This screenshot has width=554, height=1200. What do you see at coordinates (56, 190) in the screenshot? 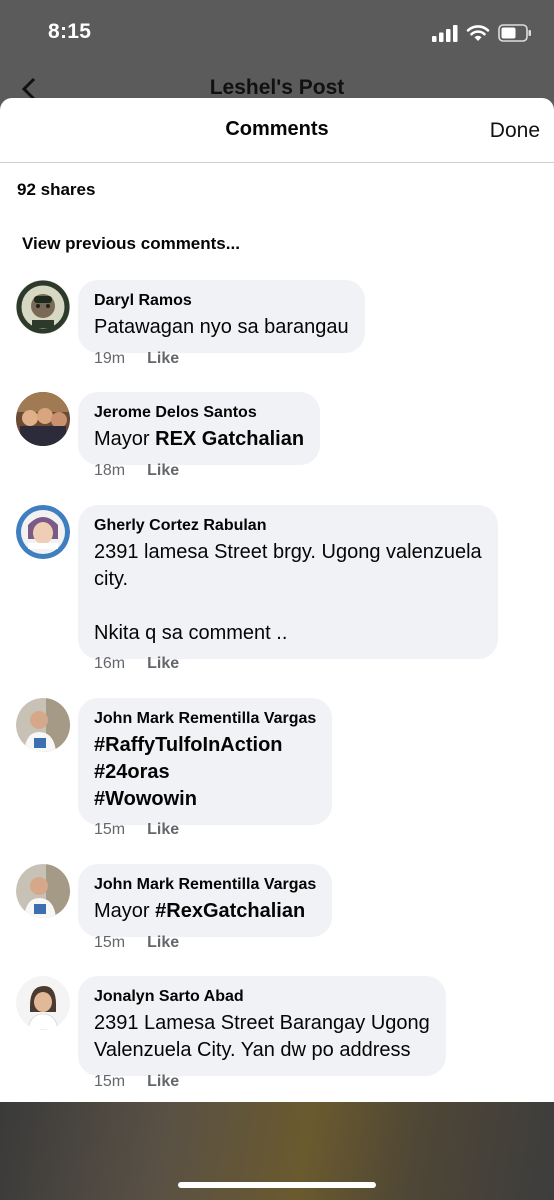
I see `shares-count: 92 shares` at bounding box center [56, 190].